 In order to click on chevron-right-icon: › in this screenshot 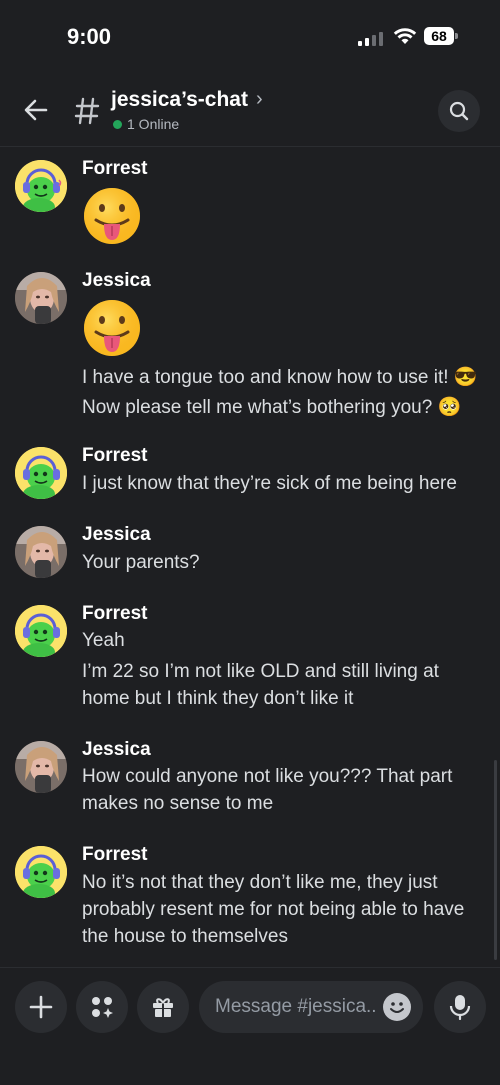, I will do `click(259, 99)`.